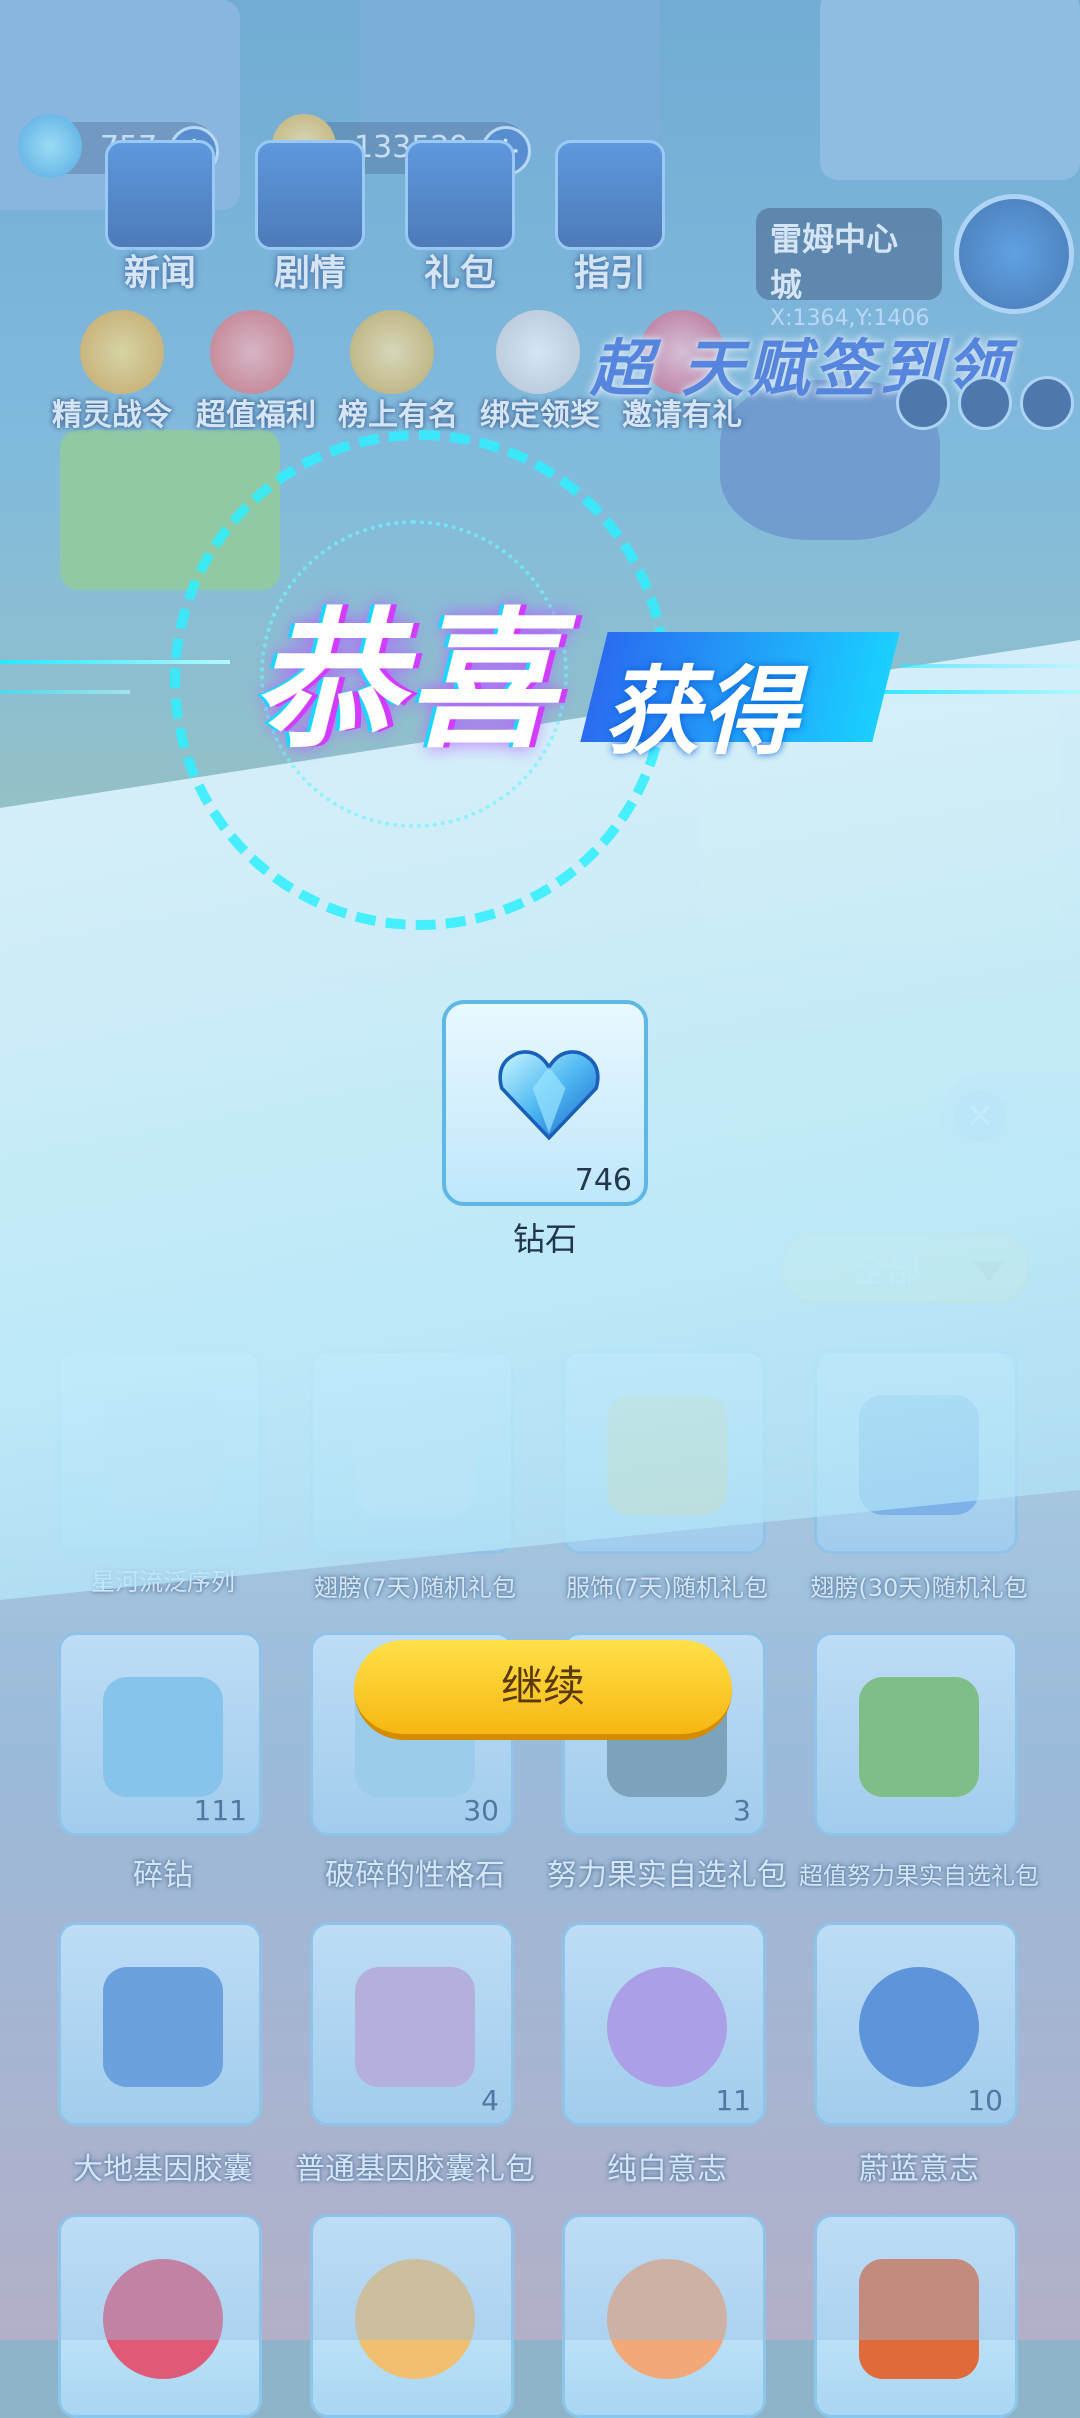 The image size is (1080, 2418). I want to click on congrats-title: 恭喜 获得, so click(570, 664).